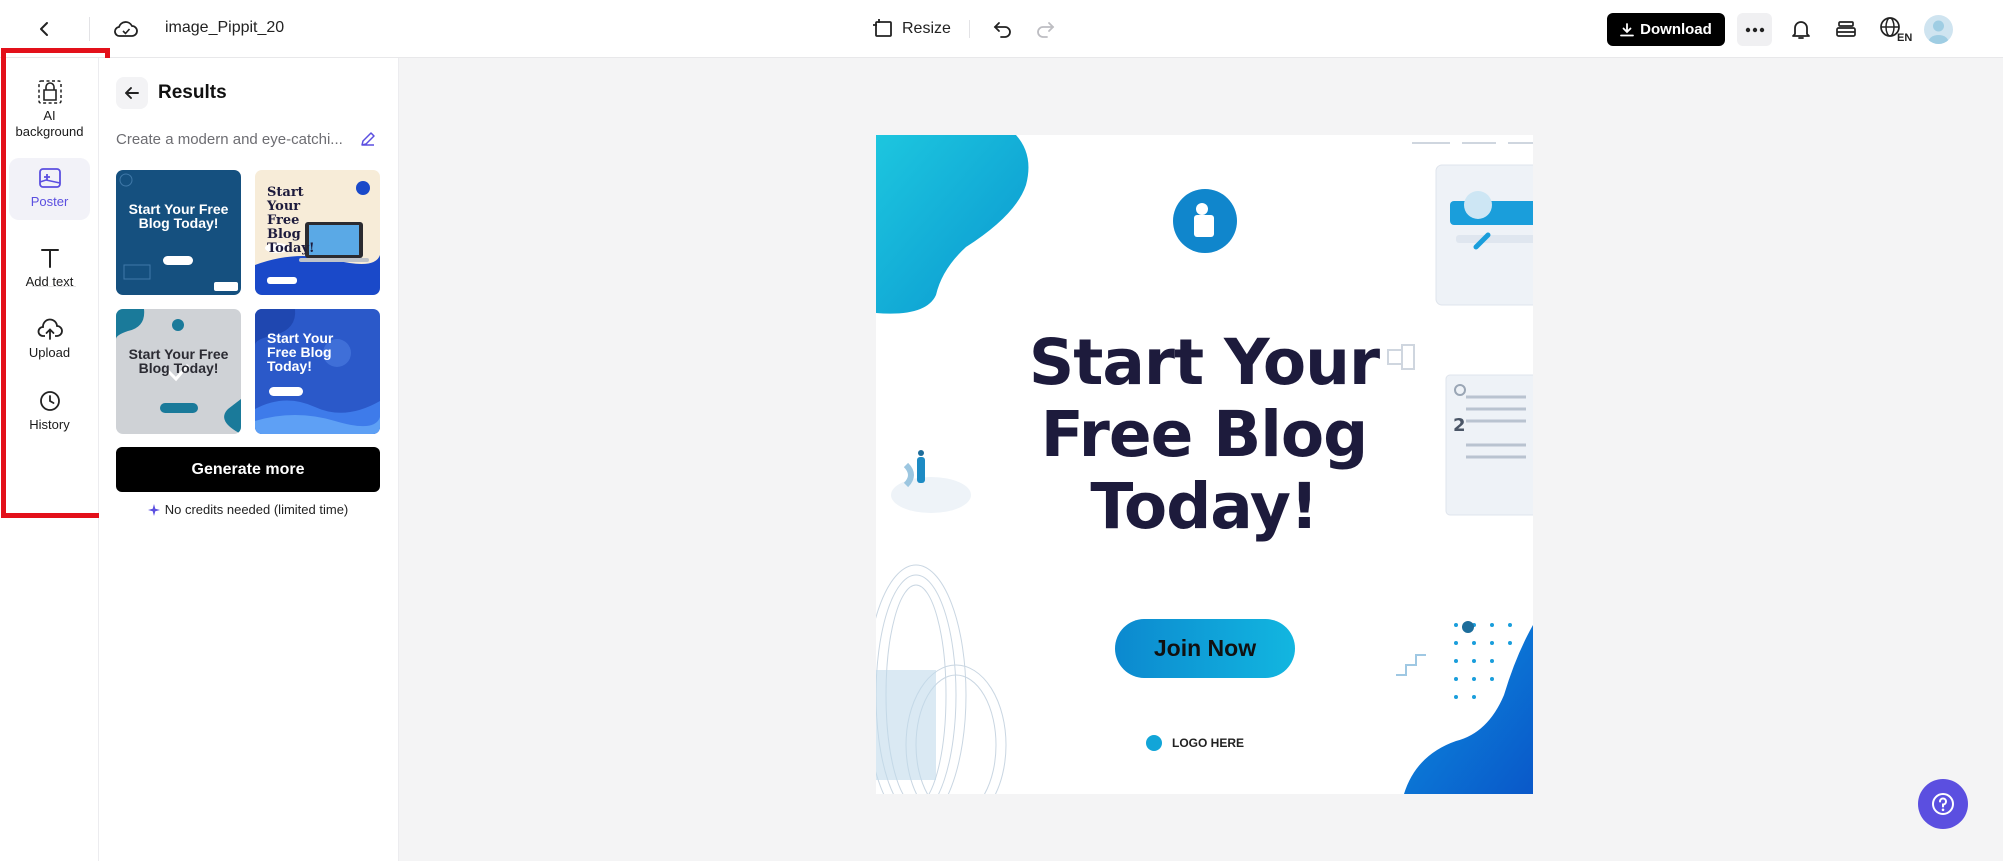 This screenshot has height=861, width=2003. What do you see at coordinates (49, 281) in the screenshot?
I see `rail-item-label: Add text` at bounding box center [49, 281].